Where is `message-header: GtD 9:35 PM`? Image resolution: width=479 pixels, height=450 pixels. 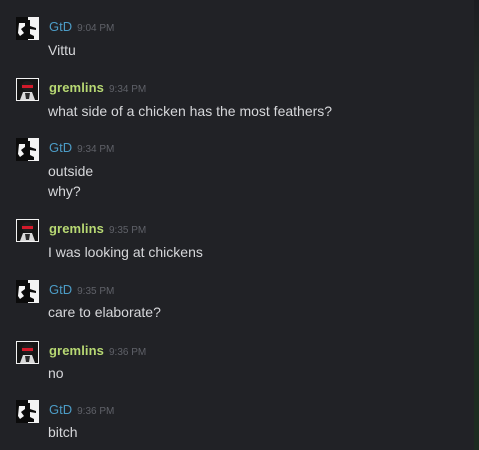 message-header: GtD 9:35 PM is located at coordinates (81, 290).